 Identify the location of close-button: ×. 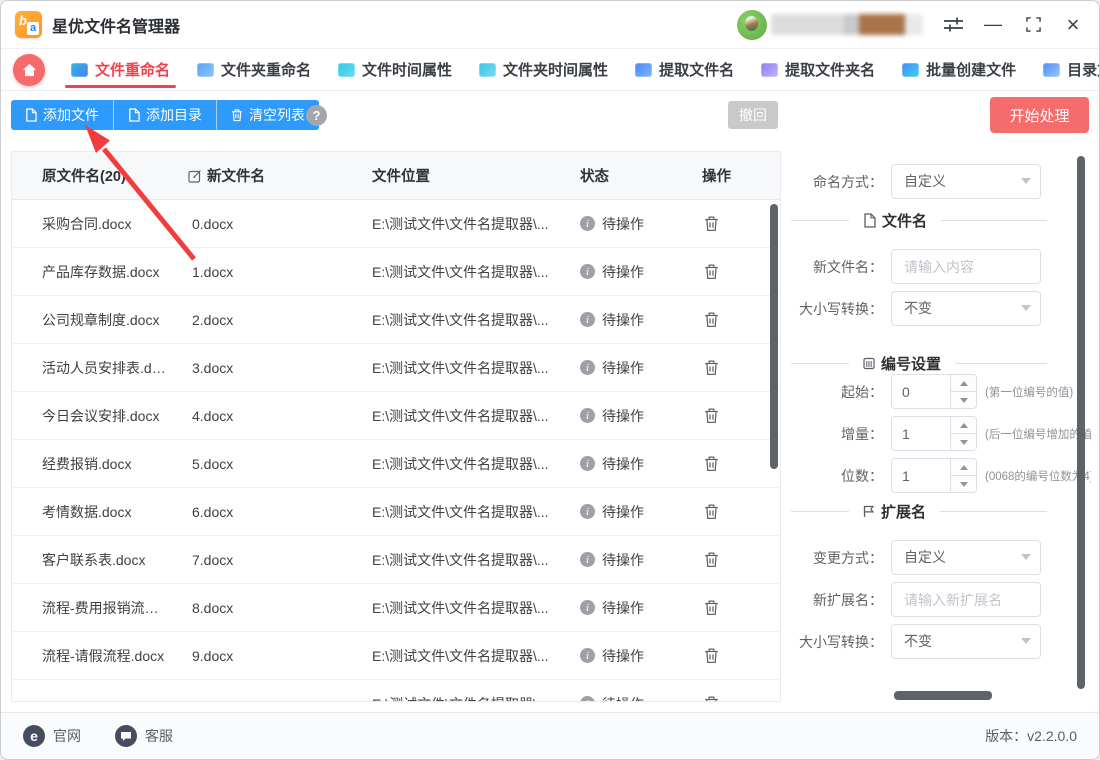
(1073, 25).